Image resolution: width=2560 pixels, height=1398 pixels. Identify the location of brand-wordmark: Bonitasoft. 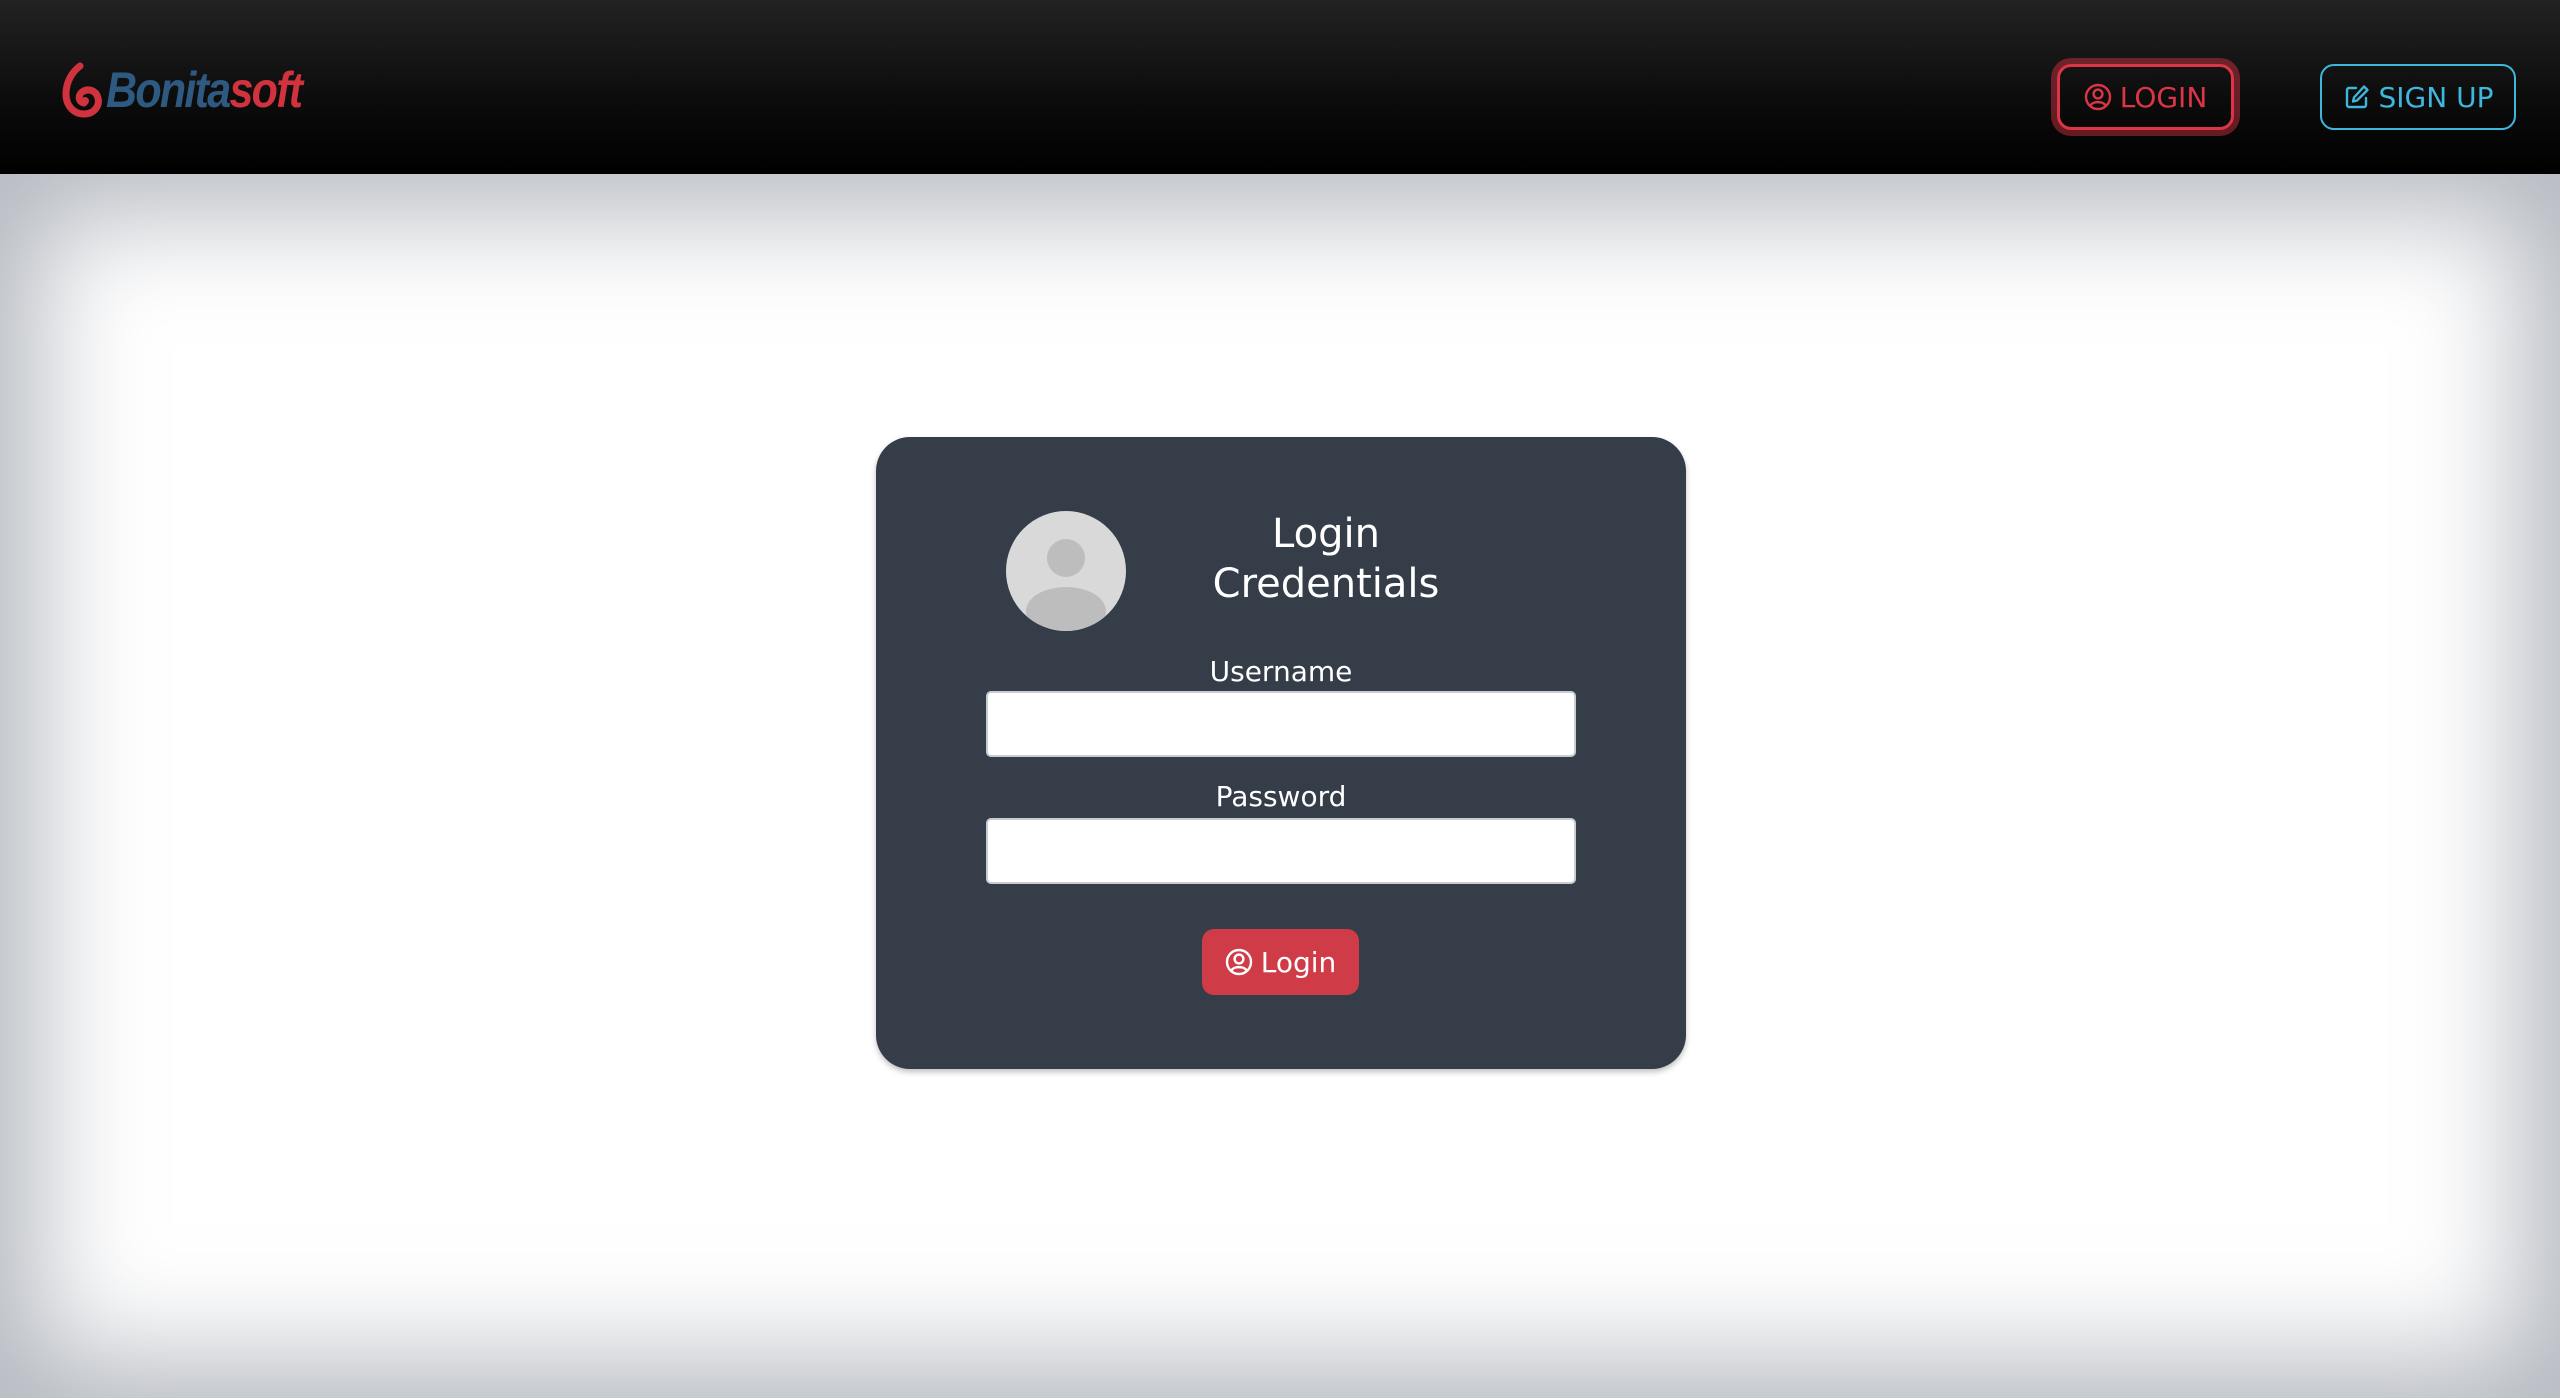
(204, 90).